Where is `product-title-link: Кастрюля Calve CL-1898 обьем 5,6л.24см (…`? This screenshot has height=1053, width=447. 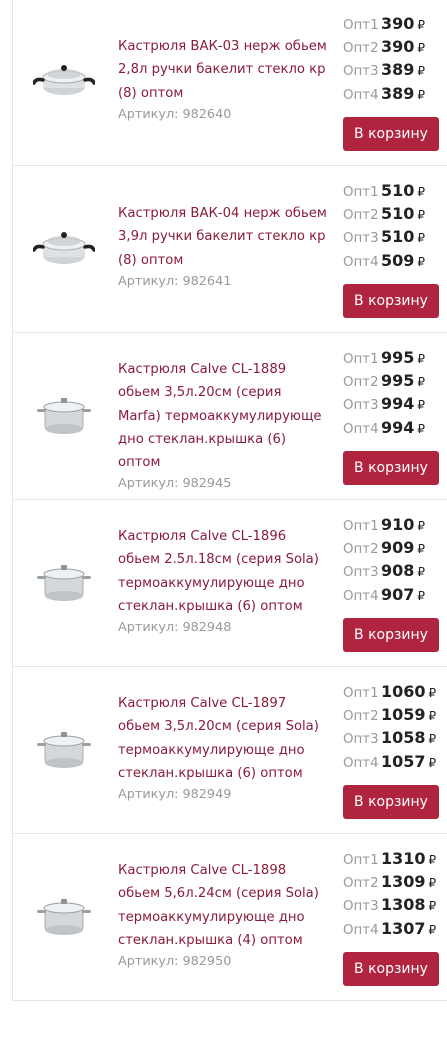
product-title-link: Кастрюля Calve CL-1898 обьем 5,6л.24см (… is located at coordinates (223, 905).